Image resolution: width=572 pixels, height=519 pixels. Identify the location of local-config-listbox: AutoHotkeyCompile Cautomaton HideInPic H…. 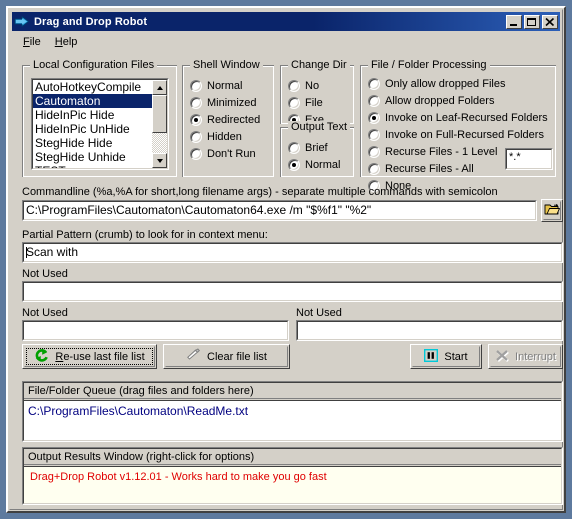
(100, 124).